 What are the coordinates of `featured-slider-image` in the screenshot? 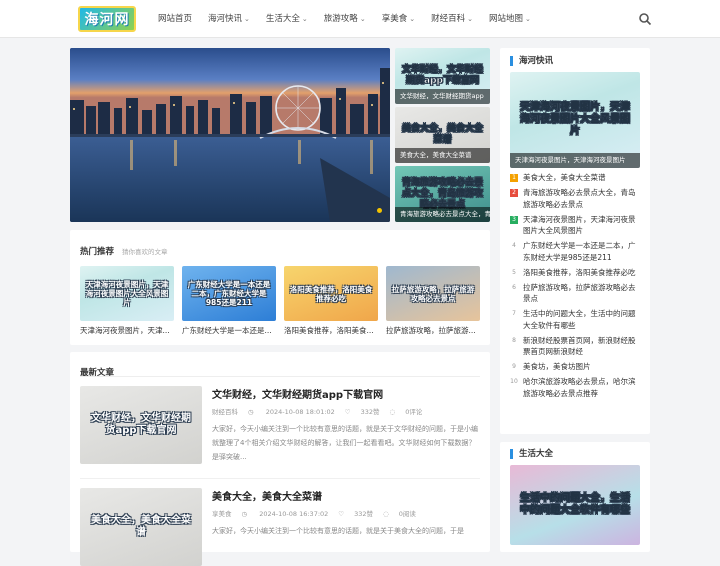 It's located at (230, 135).